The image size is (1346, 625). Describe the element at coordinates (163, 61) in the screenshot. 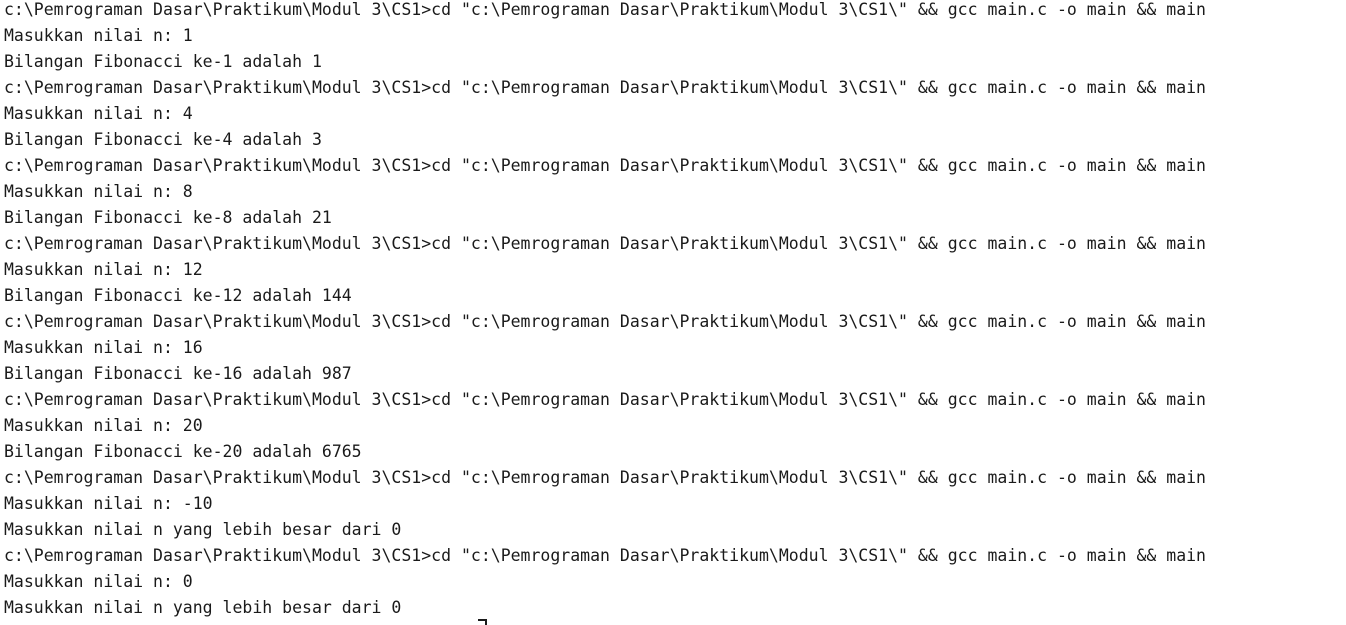

I see `terminal-line-result: Bilangan Fibonacci ke-1 adalah 1` at that location.